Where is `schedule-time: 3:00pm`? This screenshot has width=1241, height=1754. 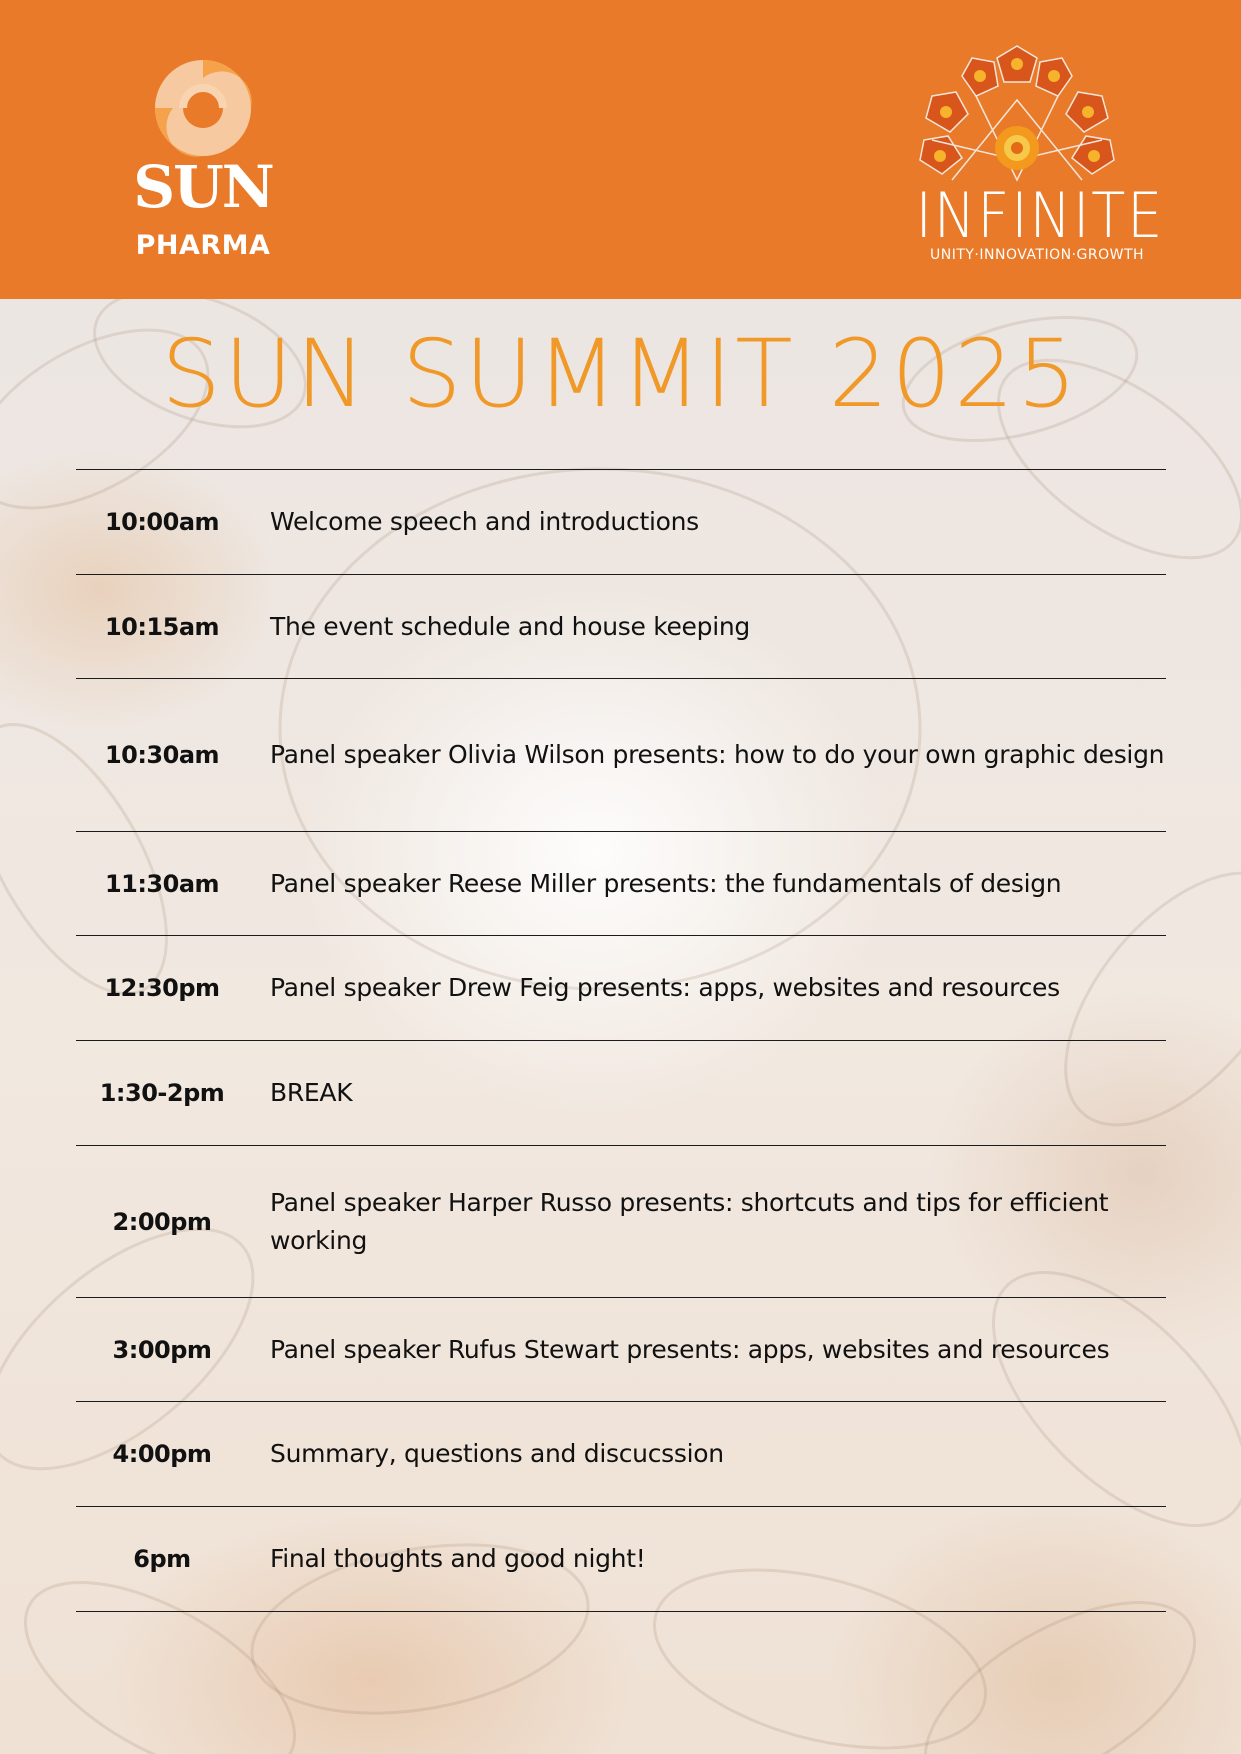 schedule-time: 3:00pm is located at coordinates (162, 1349).